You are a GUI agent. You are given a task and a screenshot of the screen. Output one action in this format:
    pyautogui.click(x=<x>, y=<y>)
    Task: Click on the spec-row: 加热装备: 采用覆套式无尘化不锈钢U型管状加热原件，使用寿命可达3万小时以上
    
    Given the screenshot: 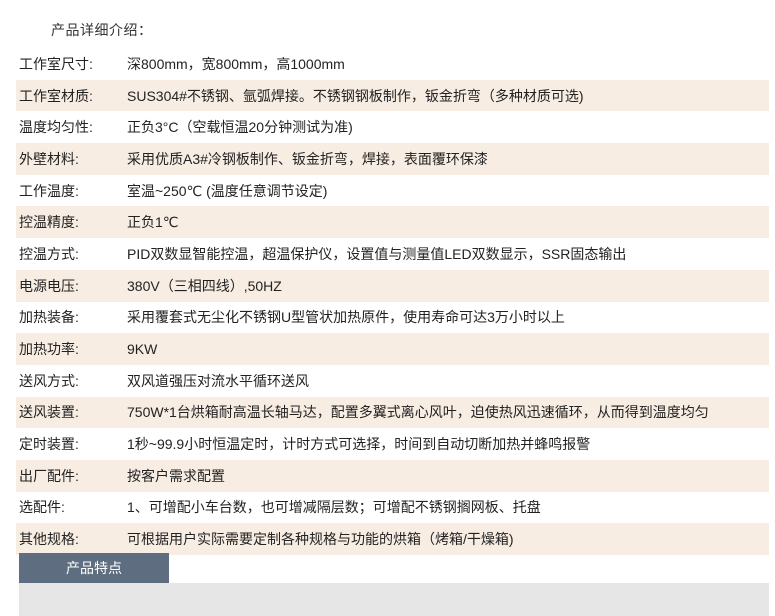 What is the action you would take?
    pyautogui.click(x=392, y=318)
    